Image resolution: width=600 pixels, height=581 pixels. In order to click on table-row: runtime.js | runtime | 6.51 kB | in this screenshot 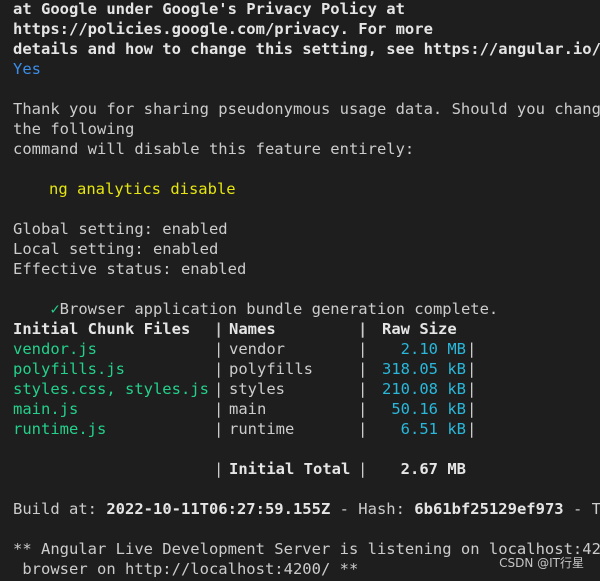, I will do `click(303, 429)`.